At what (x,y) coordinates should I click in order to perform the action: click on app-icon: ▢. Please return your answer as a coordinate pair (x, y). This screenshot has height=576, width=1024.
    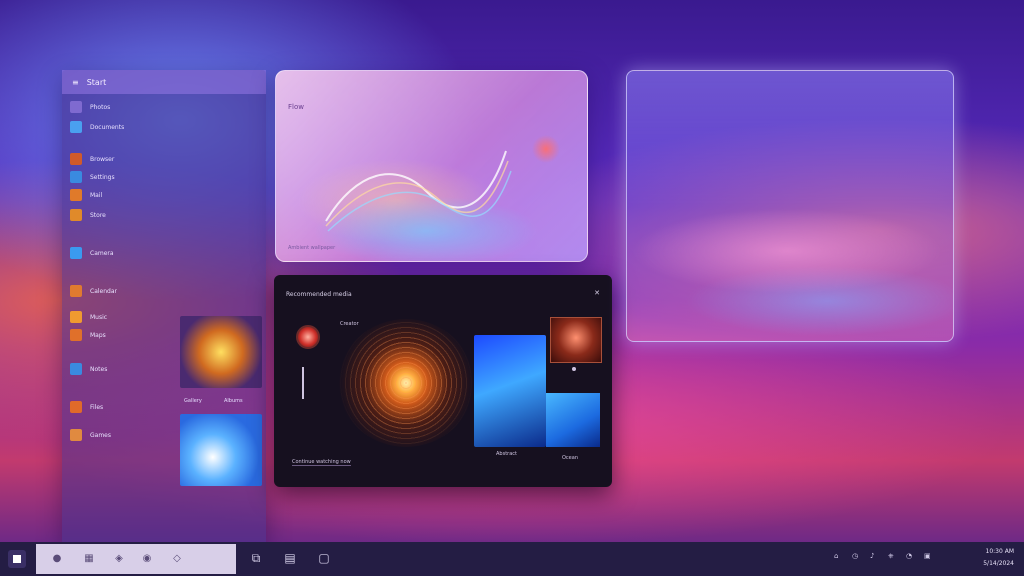
    Looking at the image, I should click on (324, 558).